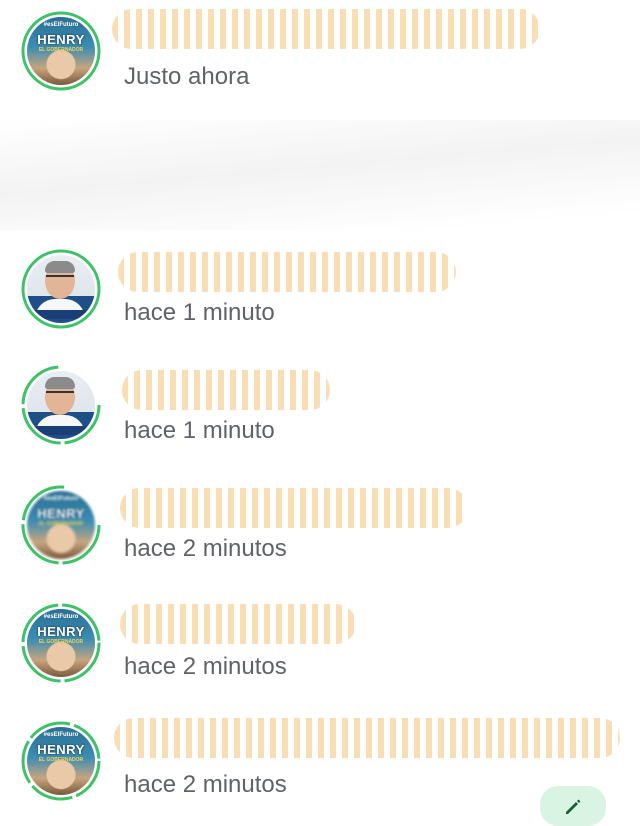 The image size is (640, 826). I want to click on new-status-button, so click(573, 806).